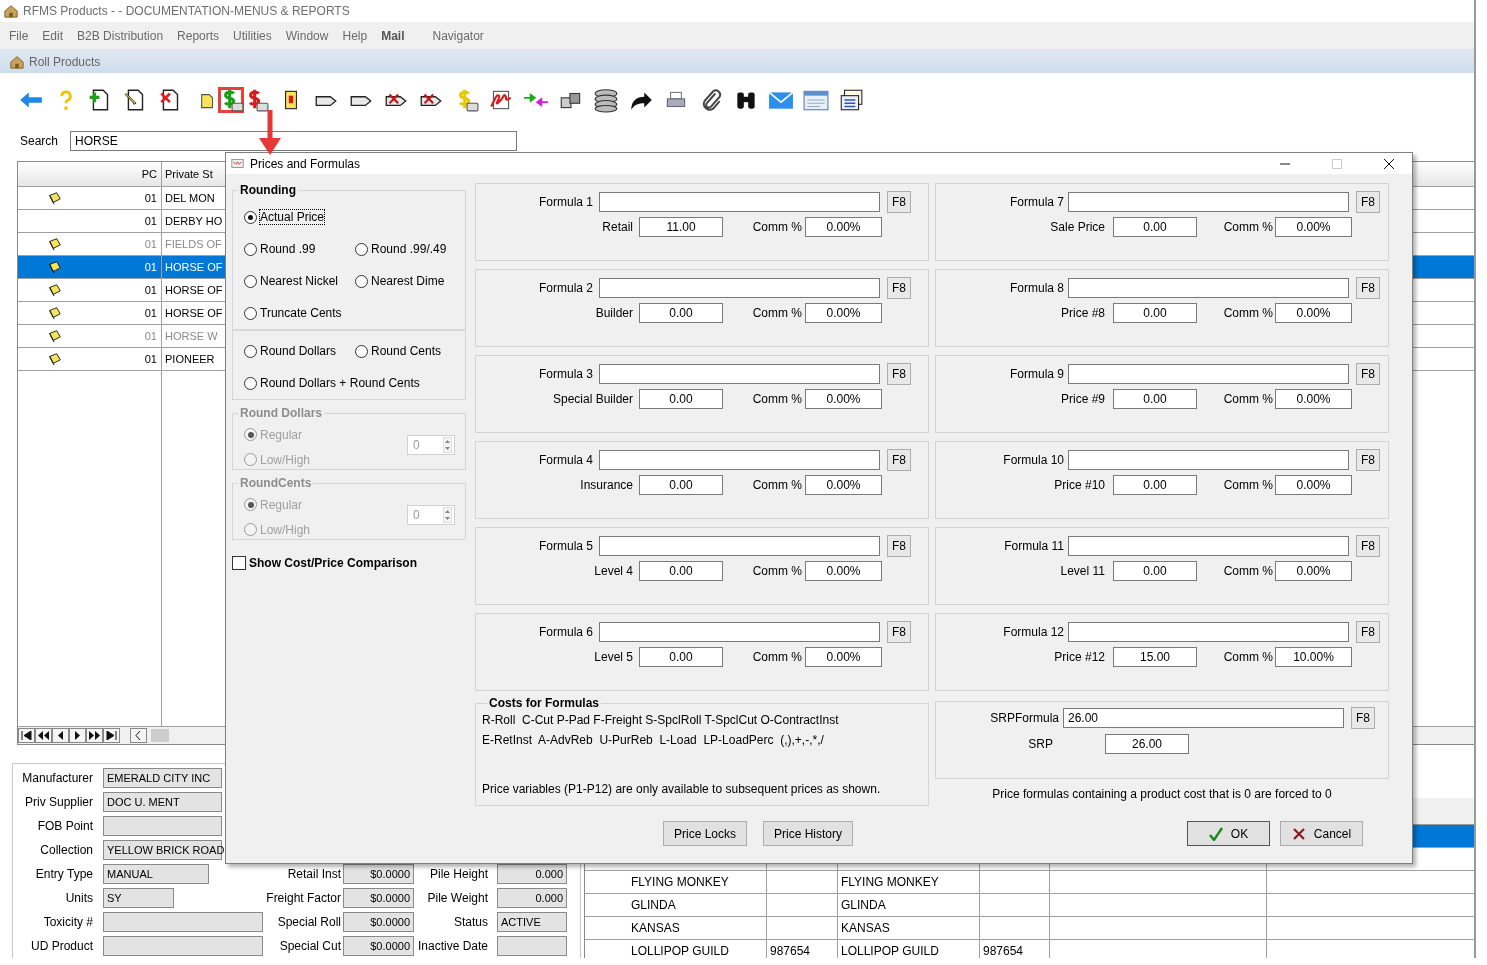 This screenshot has width=1487, height=965. Describe the element at coordinates (1228, 833) in the screenshot. I see `ok-button: OK` at that location.